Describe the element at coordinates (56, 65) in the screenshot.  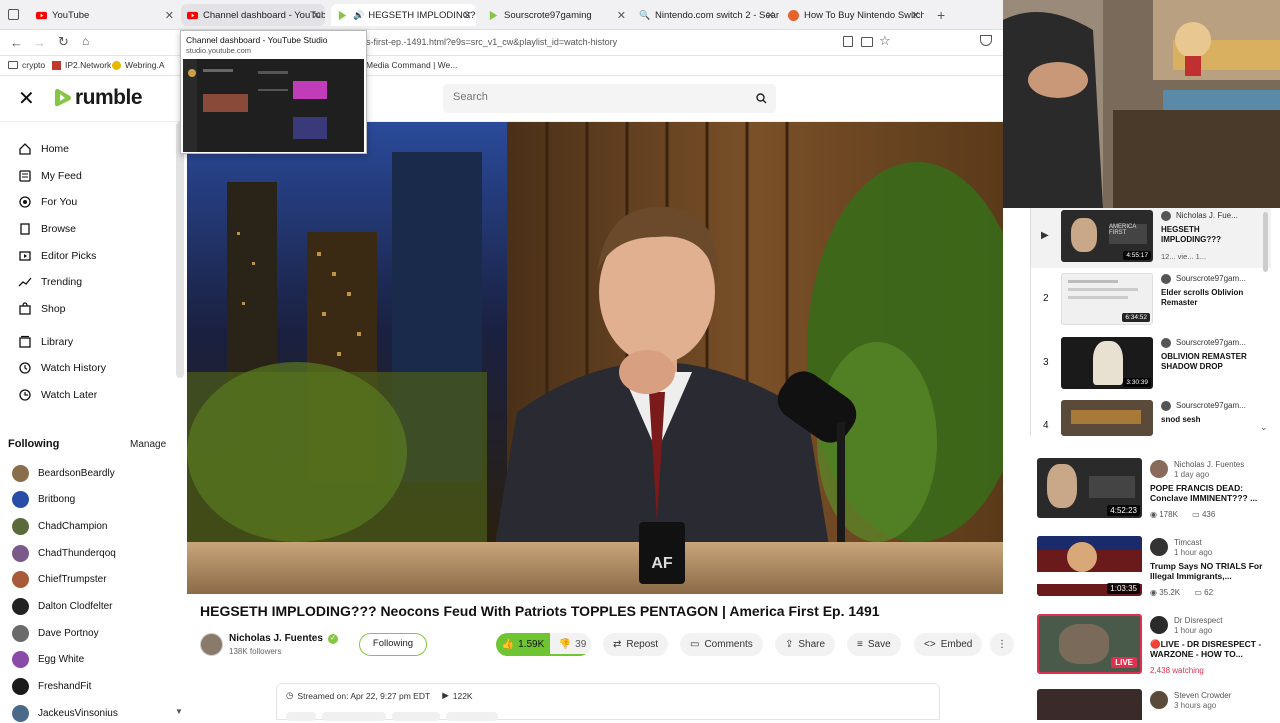
I see `ip2-icon` at that location.